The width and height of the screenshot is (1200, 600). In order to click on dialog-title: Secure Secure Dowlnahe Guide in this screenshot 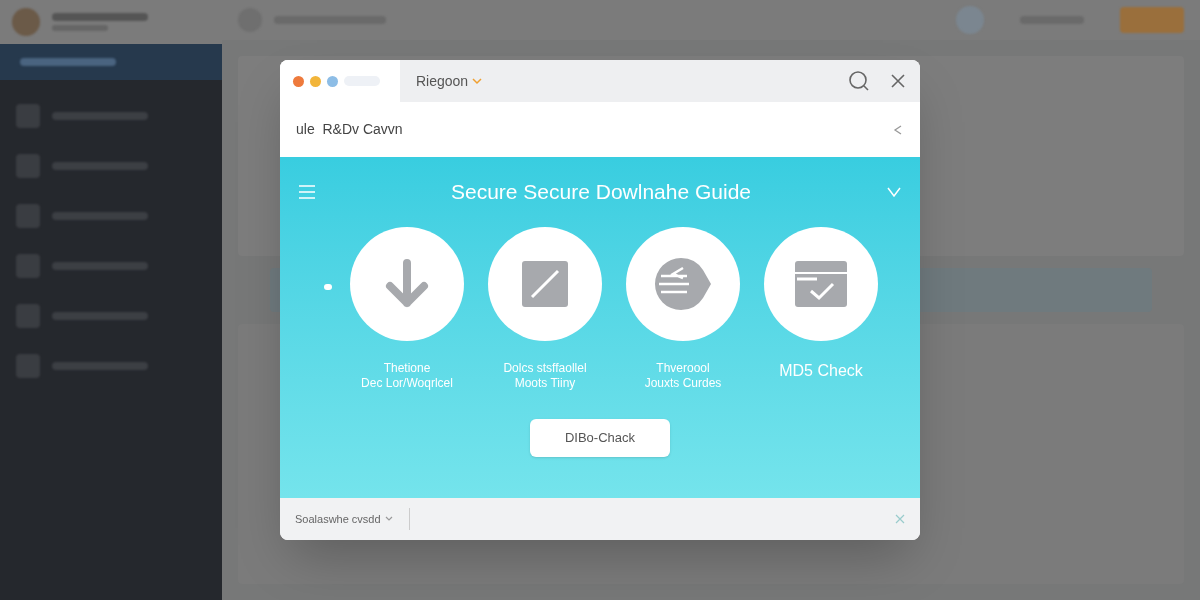, I will do `click(601, 192)`.